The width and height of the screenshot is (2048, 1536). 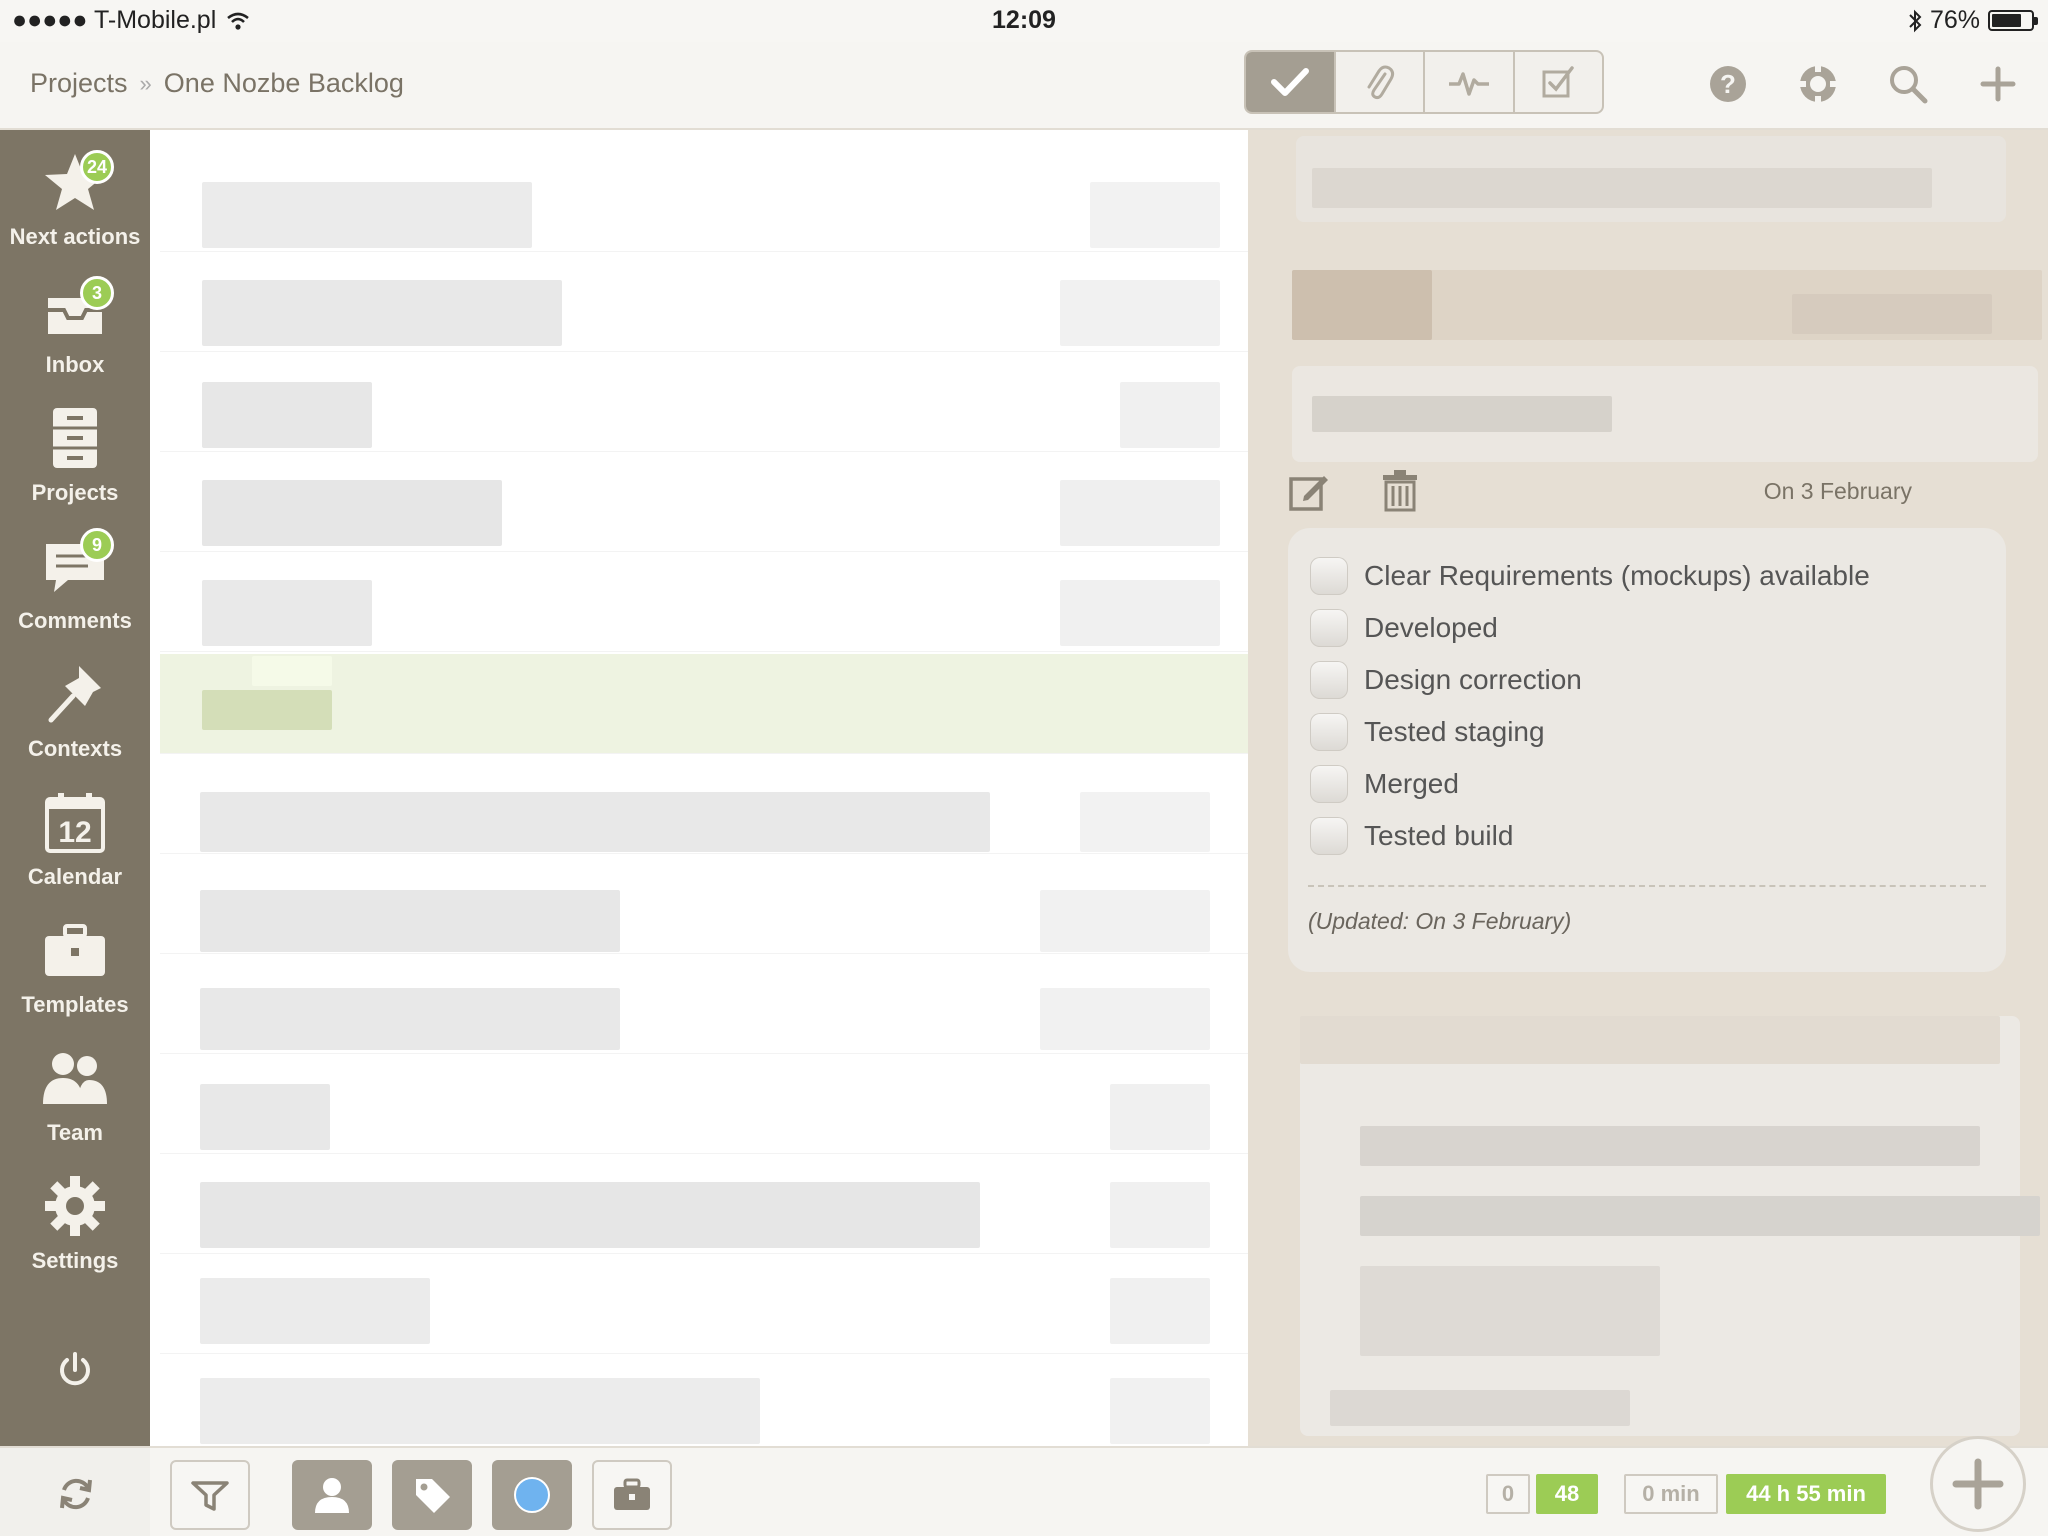 What do you see at coordinates (75, 1206) in the screenshot?
I see `gear-icon` at bounding box center [75, 1206].